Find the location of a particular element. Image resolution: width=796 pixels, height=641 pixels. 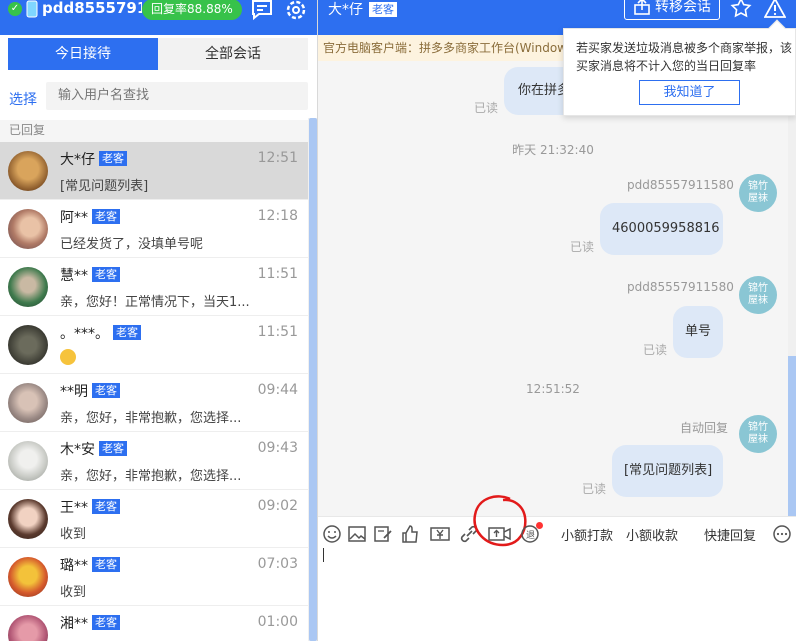

conversation-list-scrollbar is located at coordinates (312, 379).